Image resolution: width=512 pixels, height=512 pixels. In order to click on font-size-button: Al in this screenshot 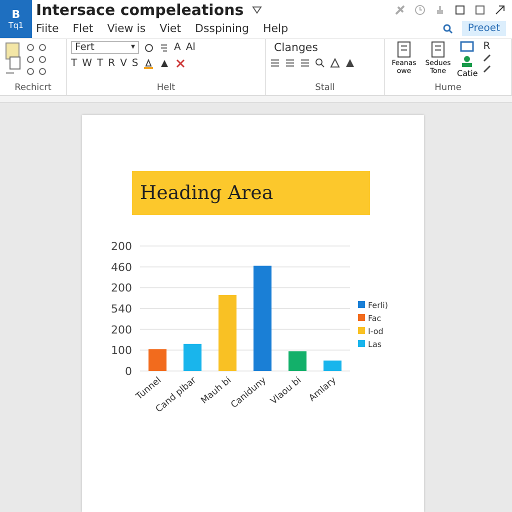, I will do `click(191, 47)`.